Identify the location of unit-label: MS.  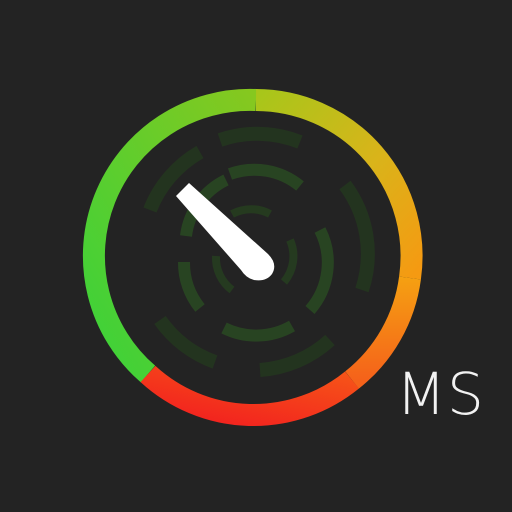
(440, 394).